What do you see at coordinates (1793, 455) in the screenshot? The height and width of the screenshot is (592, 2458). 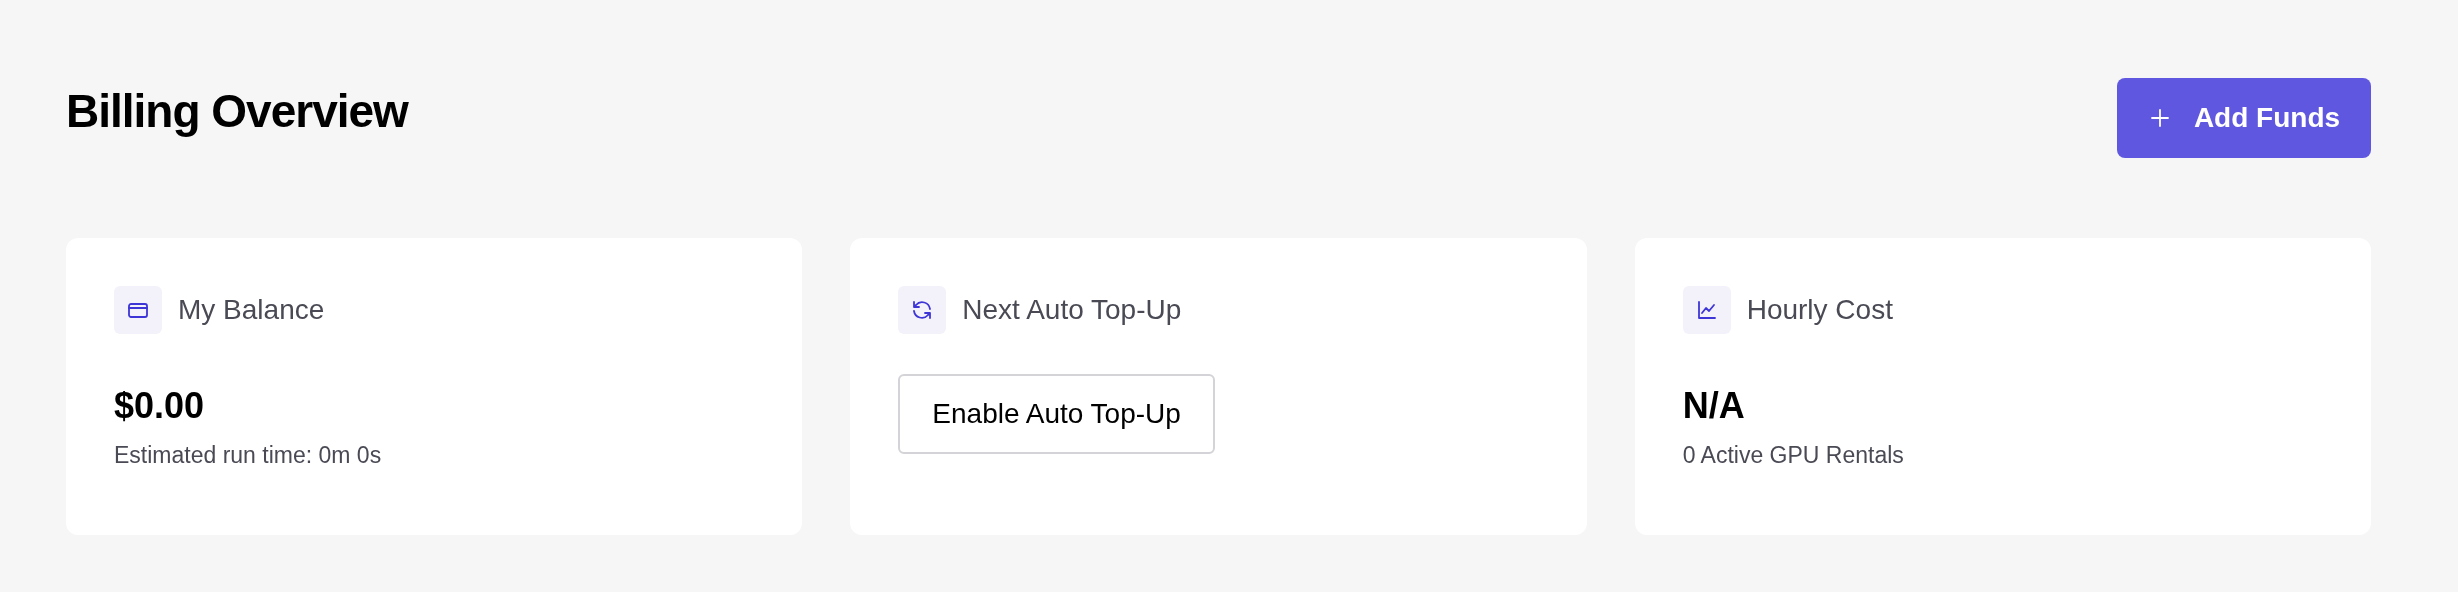 I see `card-caption: 0 Active GPU Rentals` at bounding box center [1793, 455].